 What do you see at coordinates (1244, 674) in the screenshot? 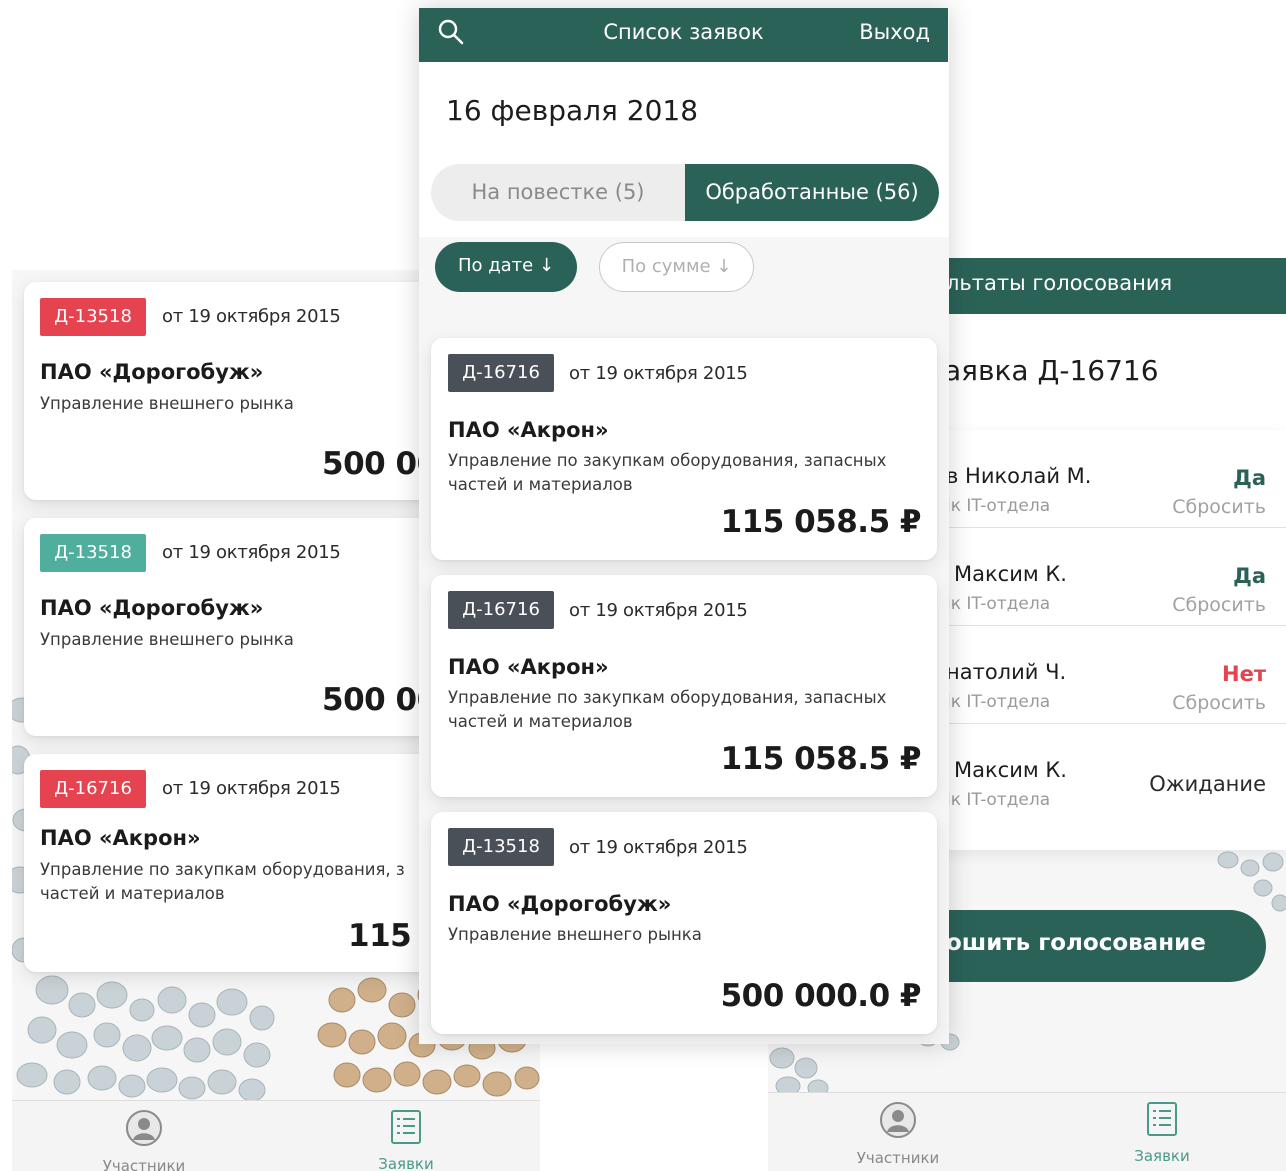
I see `vote-answer: Нет` at bounding box center [1244, 674].